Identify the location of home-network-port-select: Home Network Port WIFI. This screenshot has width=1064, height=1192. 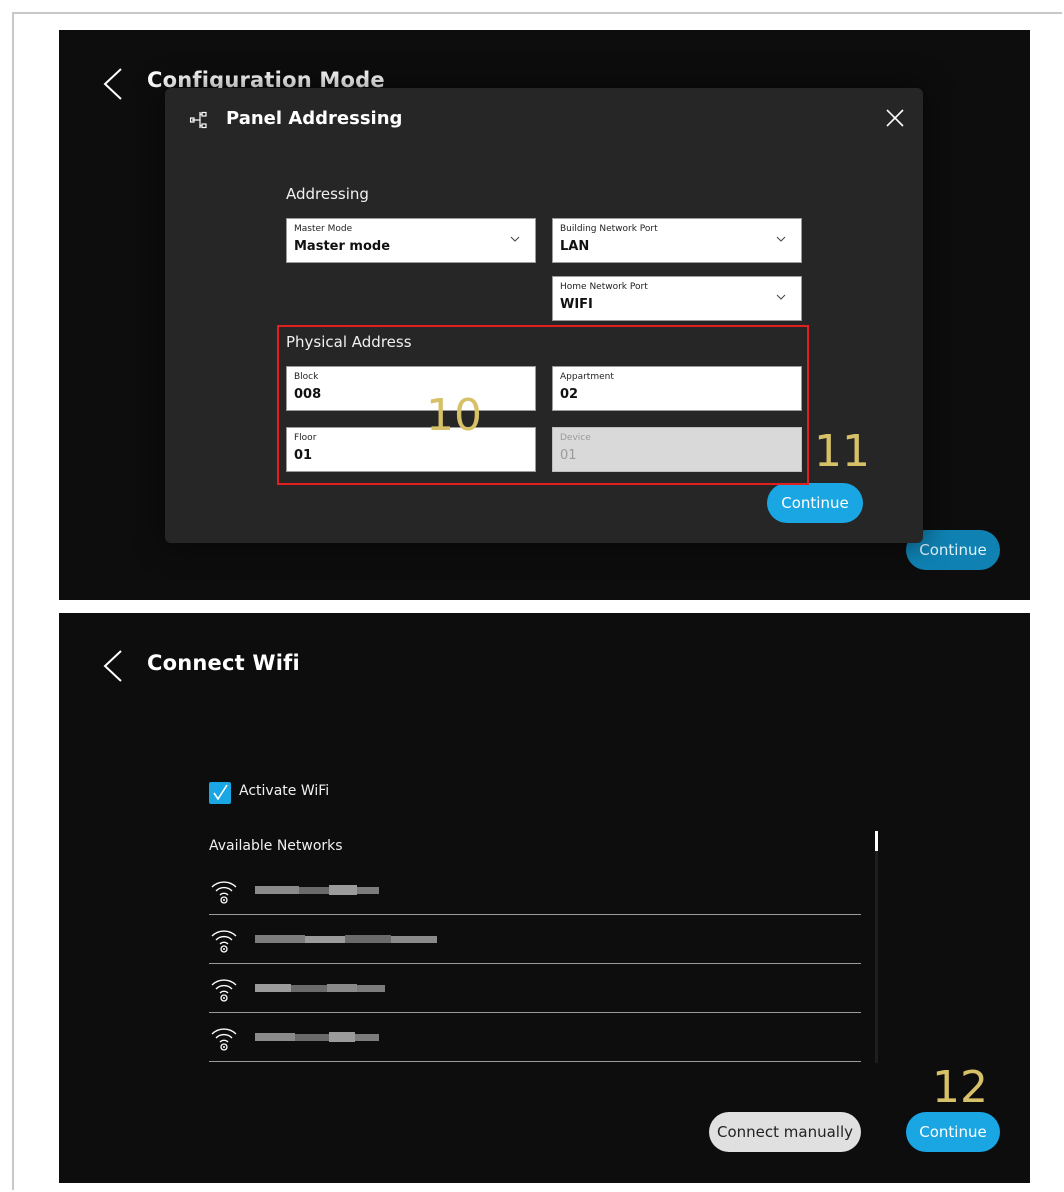
(677, 298).